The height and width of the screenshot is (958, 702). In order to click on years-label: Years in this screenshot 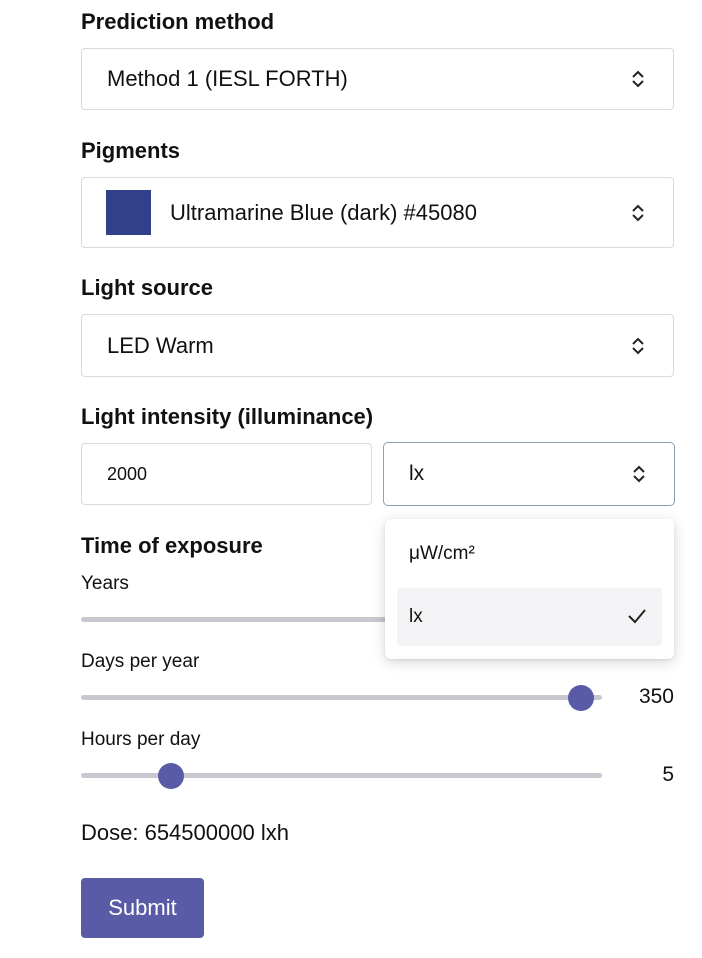, I will do `click(105, 583)`.